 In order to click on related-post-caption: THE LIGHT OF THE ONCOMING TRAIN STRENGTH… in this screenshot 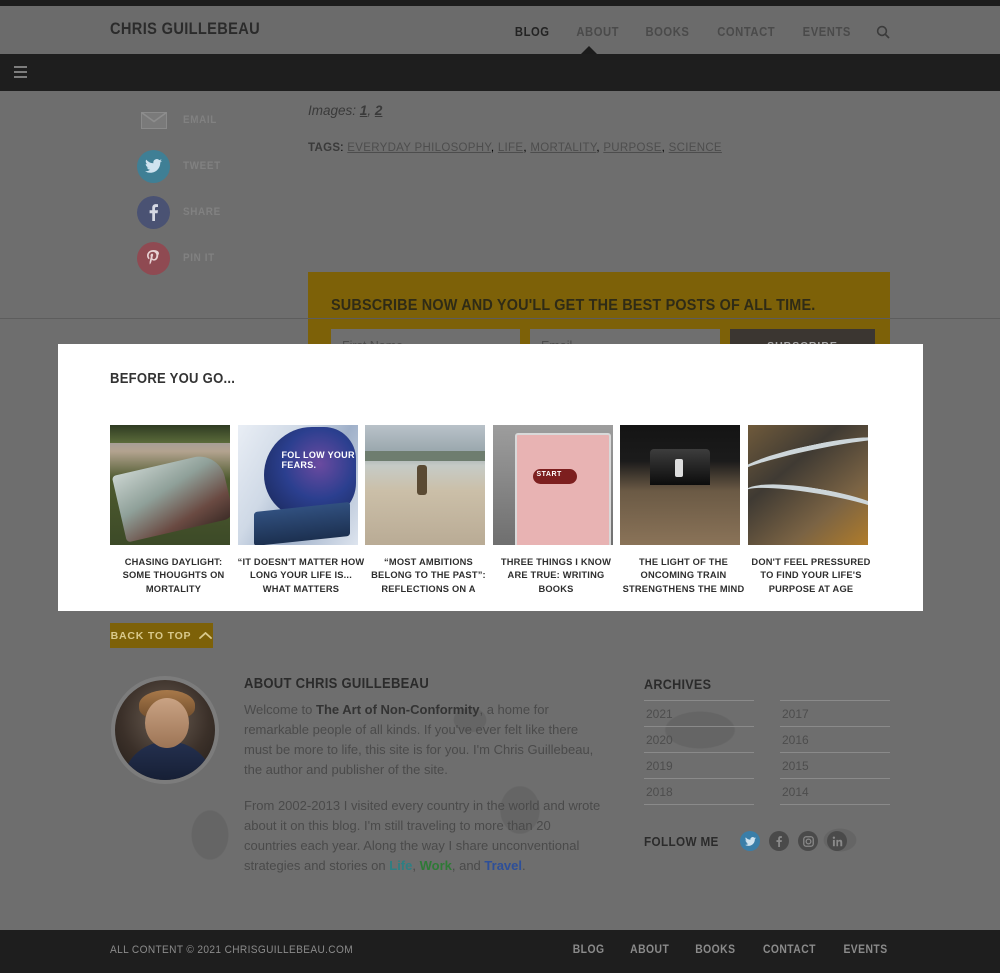, I will do `click(683, 576)`.